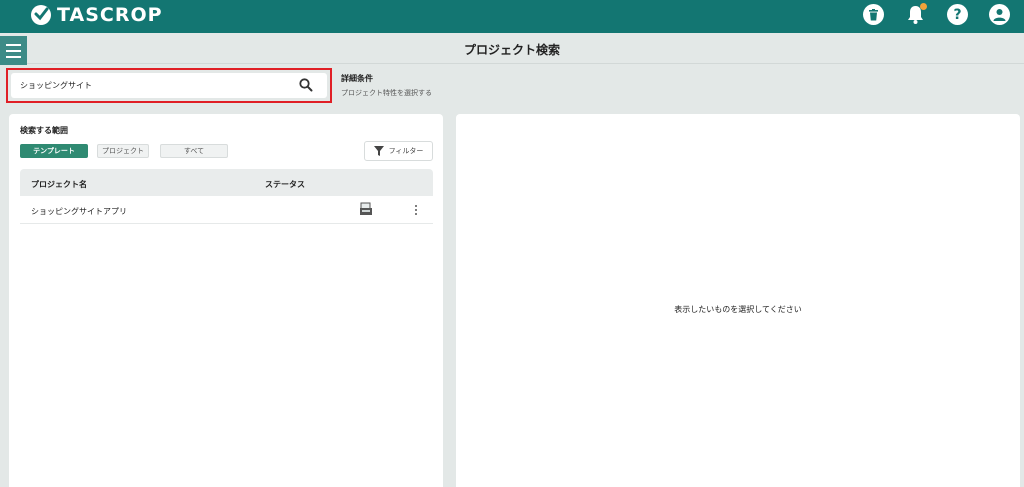 This screenshot has width=1024, height=487. Describe the element at coordinates (169, 85) in the screenshot. I see `search-input: ショッピングサイト` at that location.